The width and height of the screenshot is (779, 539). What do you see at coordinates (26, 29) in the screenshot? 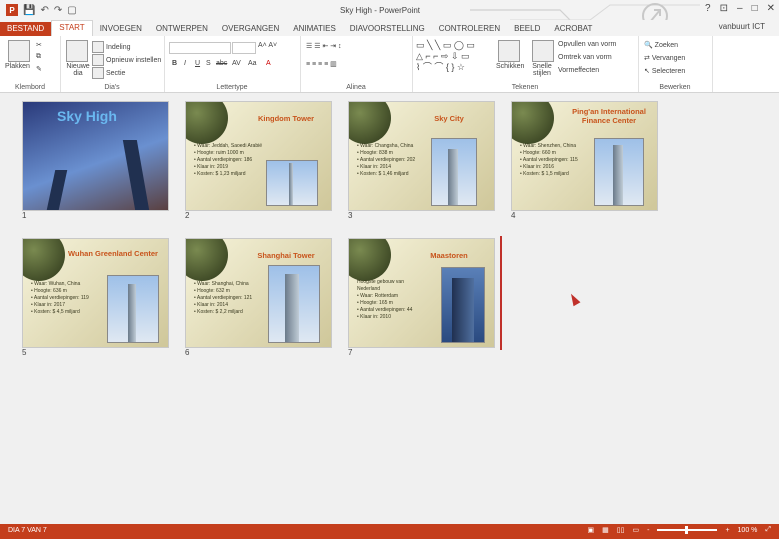
I see `tab-bestand: BESTAND` at bounding box center [26, 29].